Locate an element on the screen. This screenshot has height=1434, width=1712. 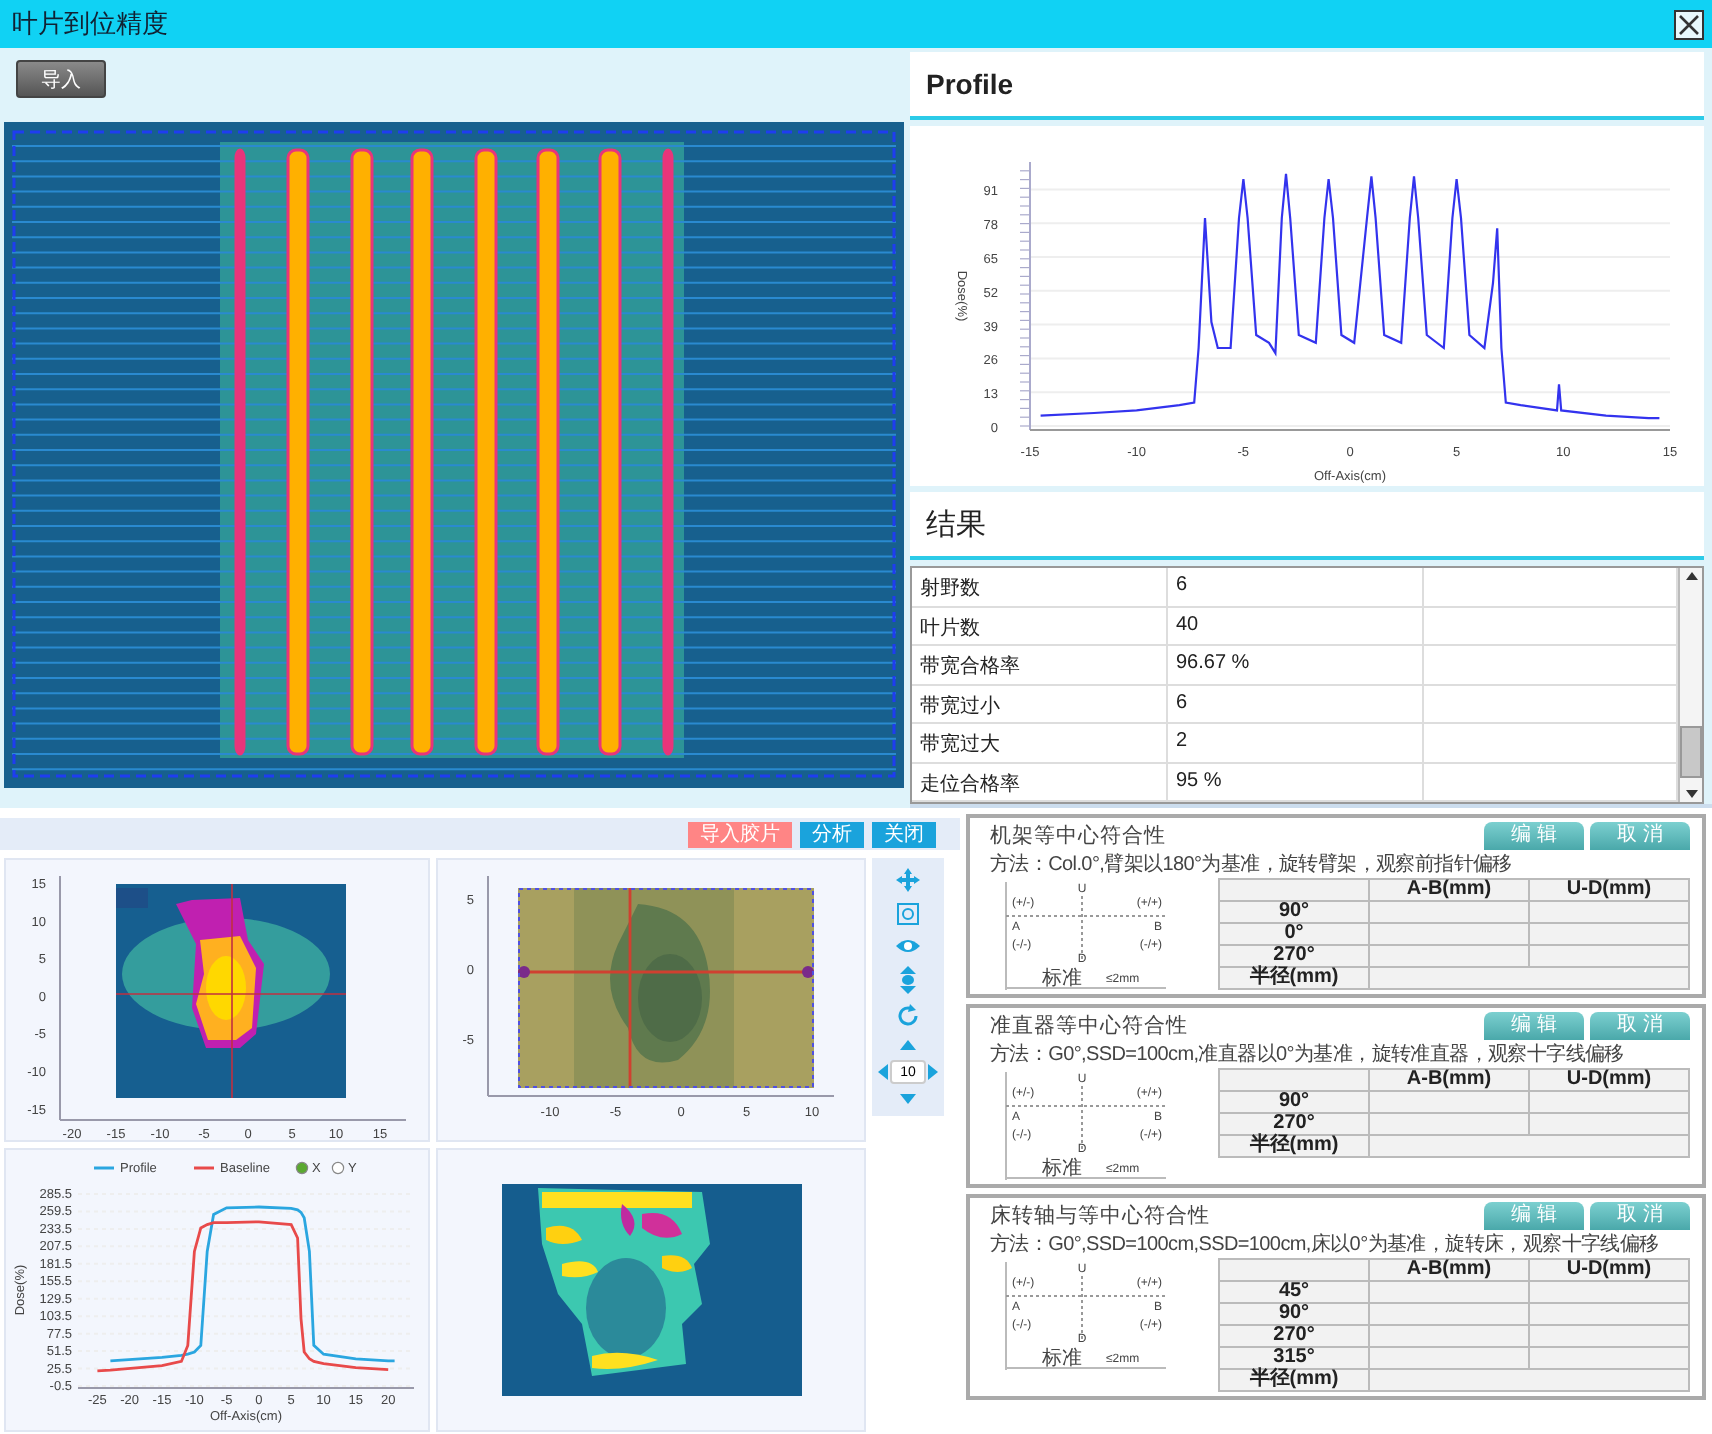
vertical-arrows-icon is located at coordinates (908, 980).